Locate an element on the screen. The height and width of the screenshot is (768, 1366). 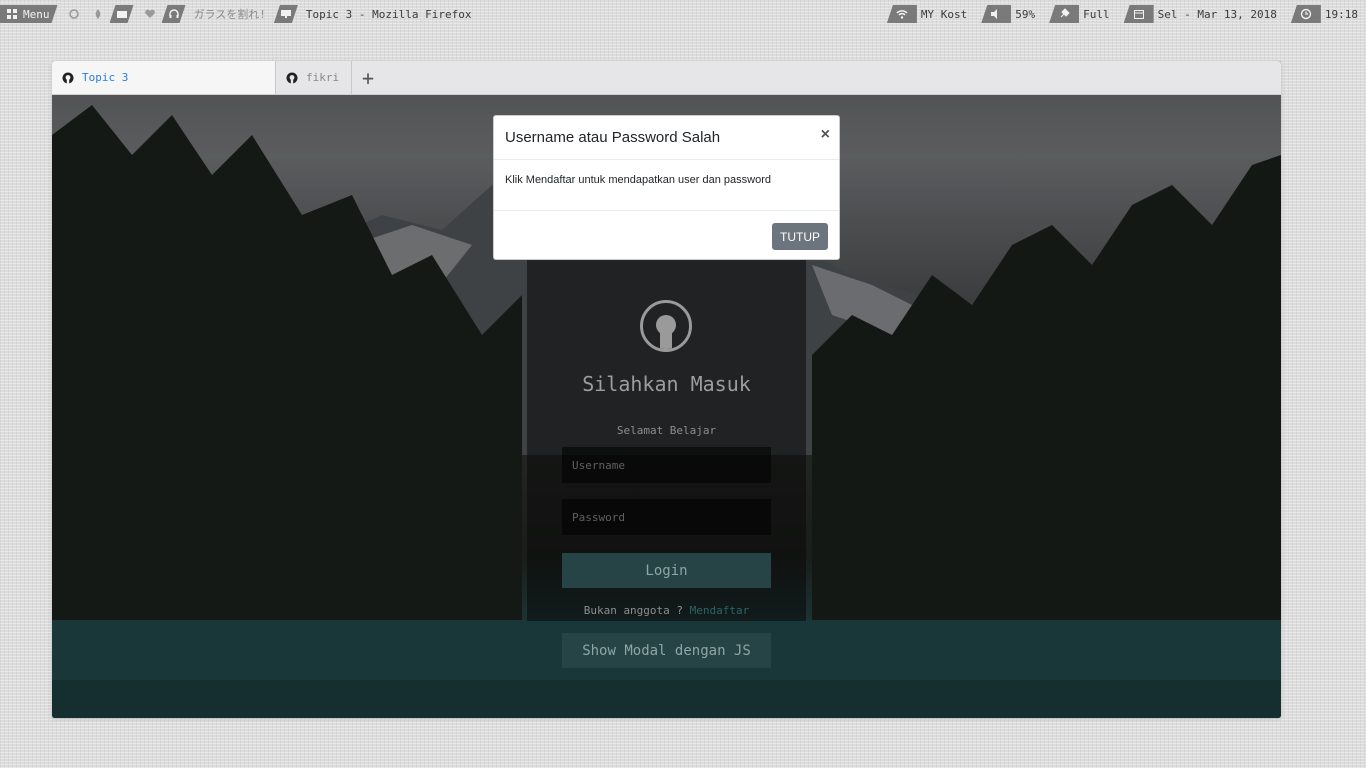
register-prompt: Bukan anggota ? Mendaftar is located at coordinates (666, 610).